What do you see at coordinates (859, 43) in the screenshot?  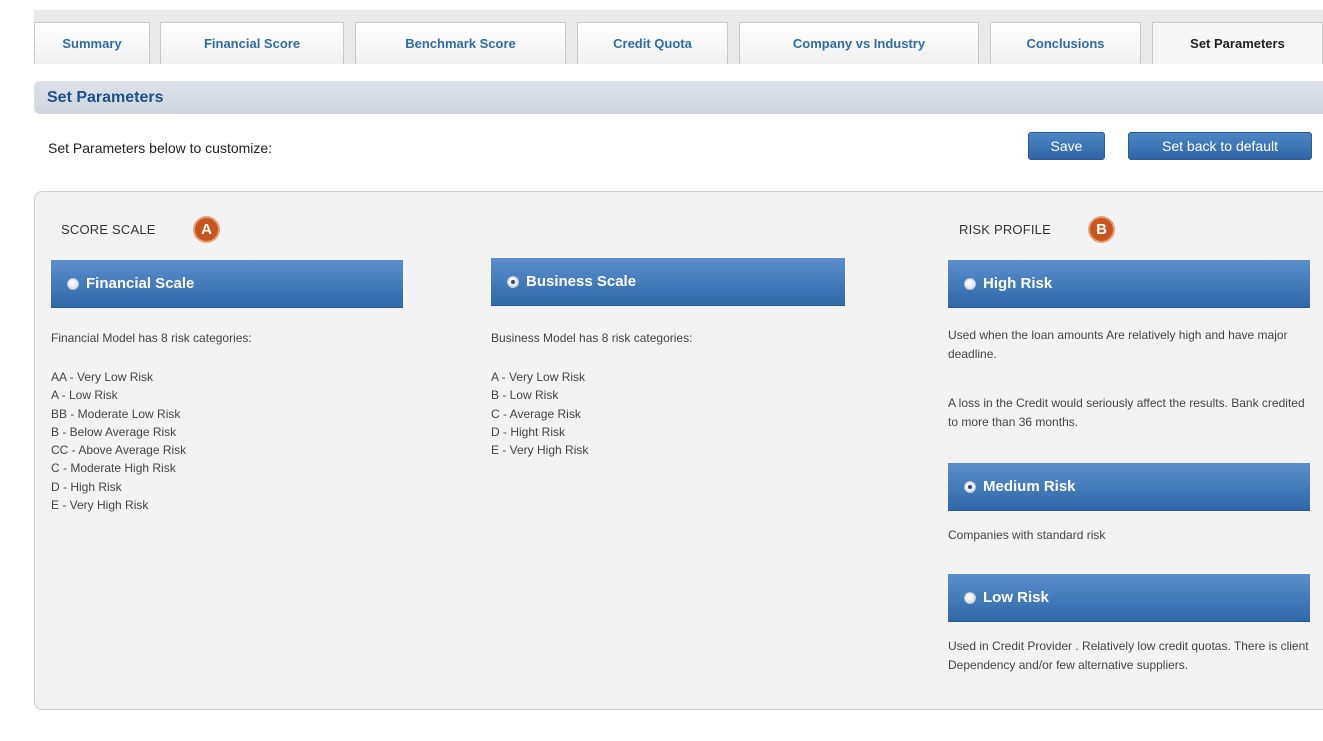 I see `tab-company-vs-industry: Company vs Industry` at bounding box center [859, 43].